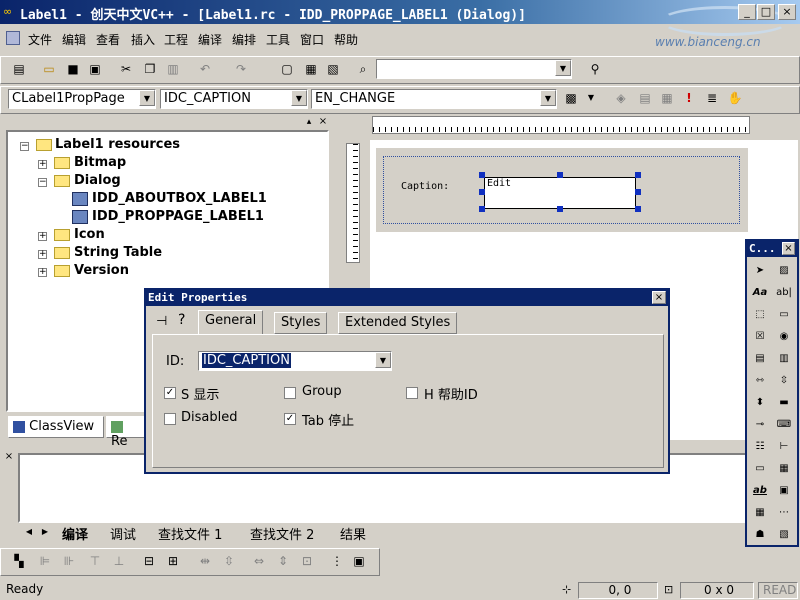 This screenshot has width=800, height=600. What do you see at coordinates (735, 98) in the screenshot?
I see `breakpoint-hand-icon: ✋` at bounding box center [735, 98].